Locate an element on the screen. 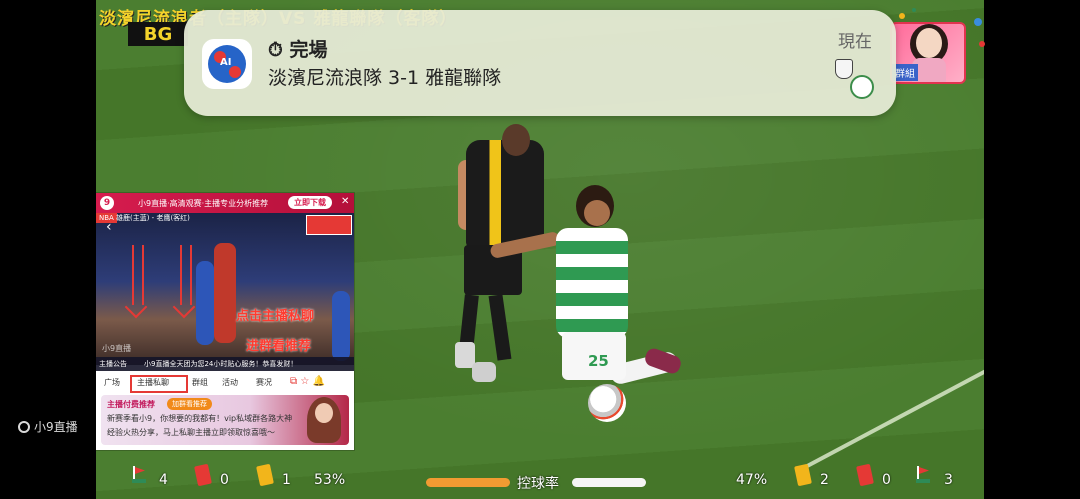  promo-heading: 主播付费推荐 is located at coordinates (131, 404).